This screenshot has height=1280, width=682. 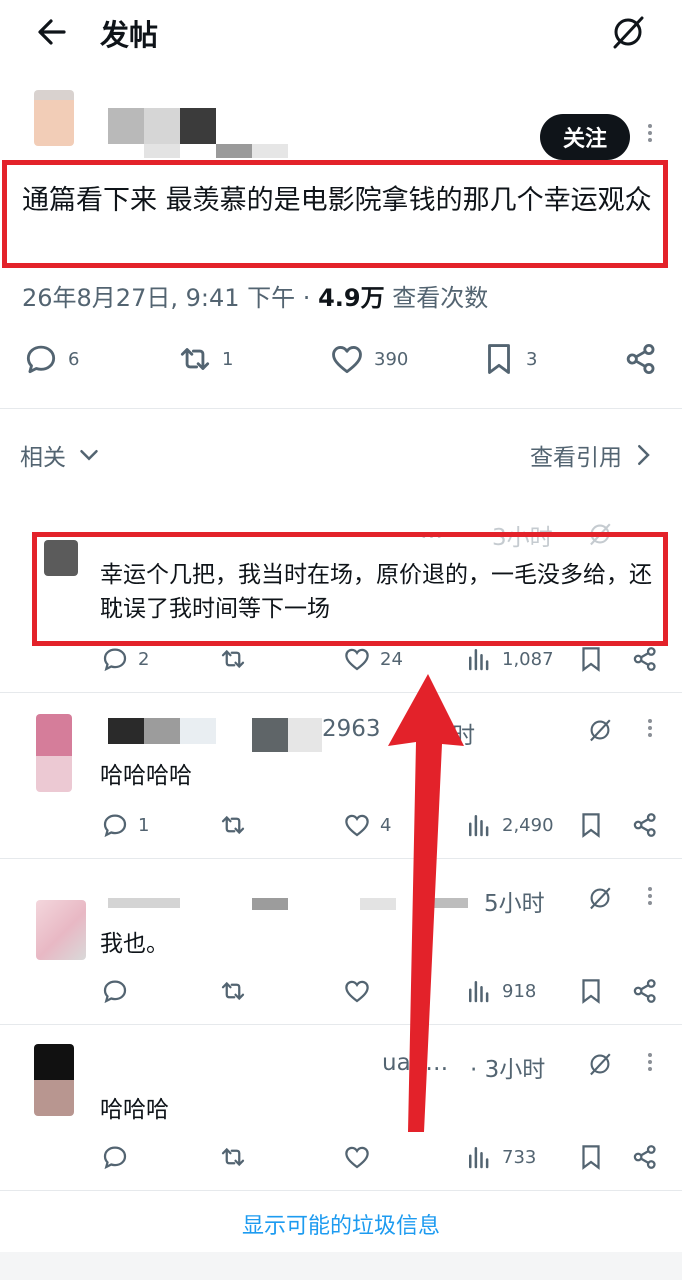 I want to click on chevron-down-icon, so click(x=89, y=455).